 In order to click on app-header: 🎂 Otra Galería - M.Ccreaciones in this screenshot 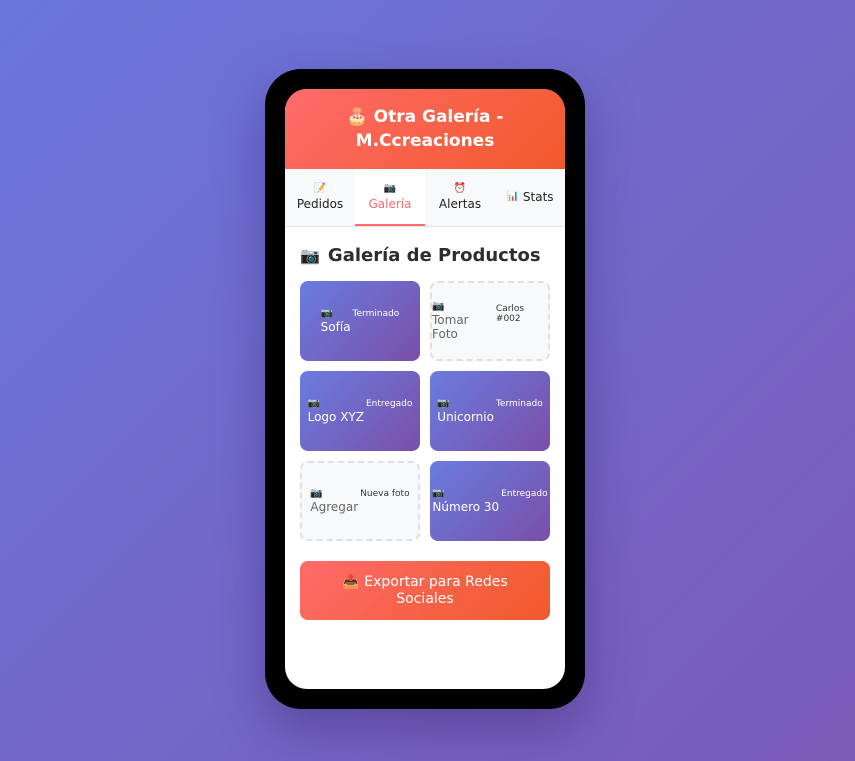, I will do `click(425, 129)`.